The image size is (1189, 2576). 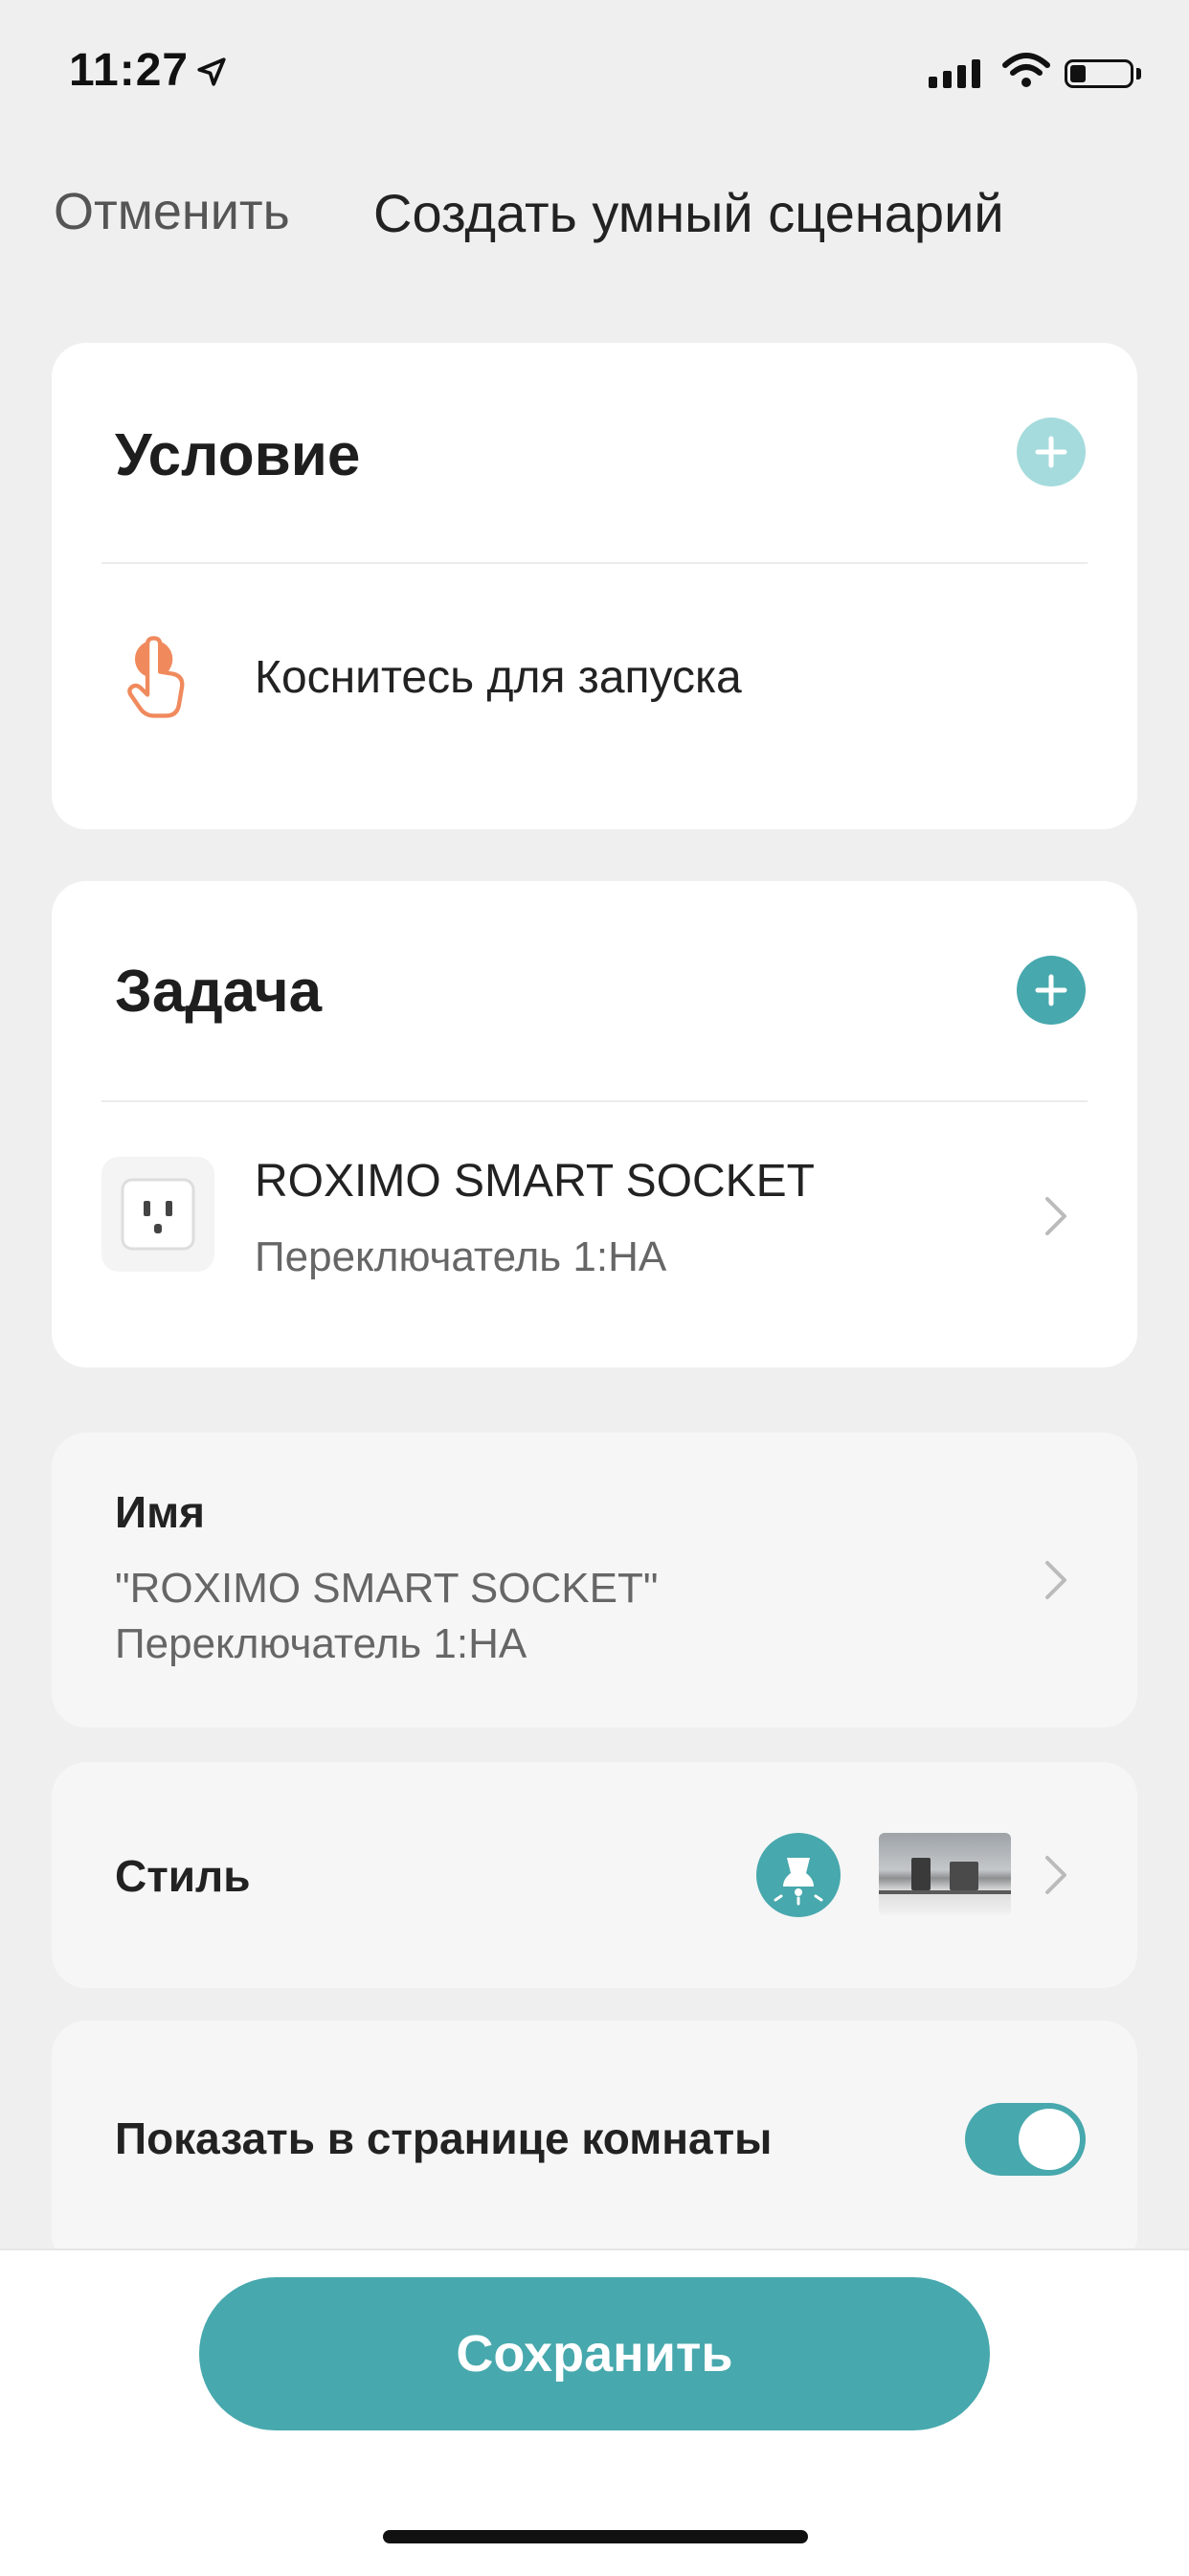 I want to click on name-label: Имя, so click(x=160, y=1512).